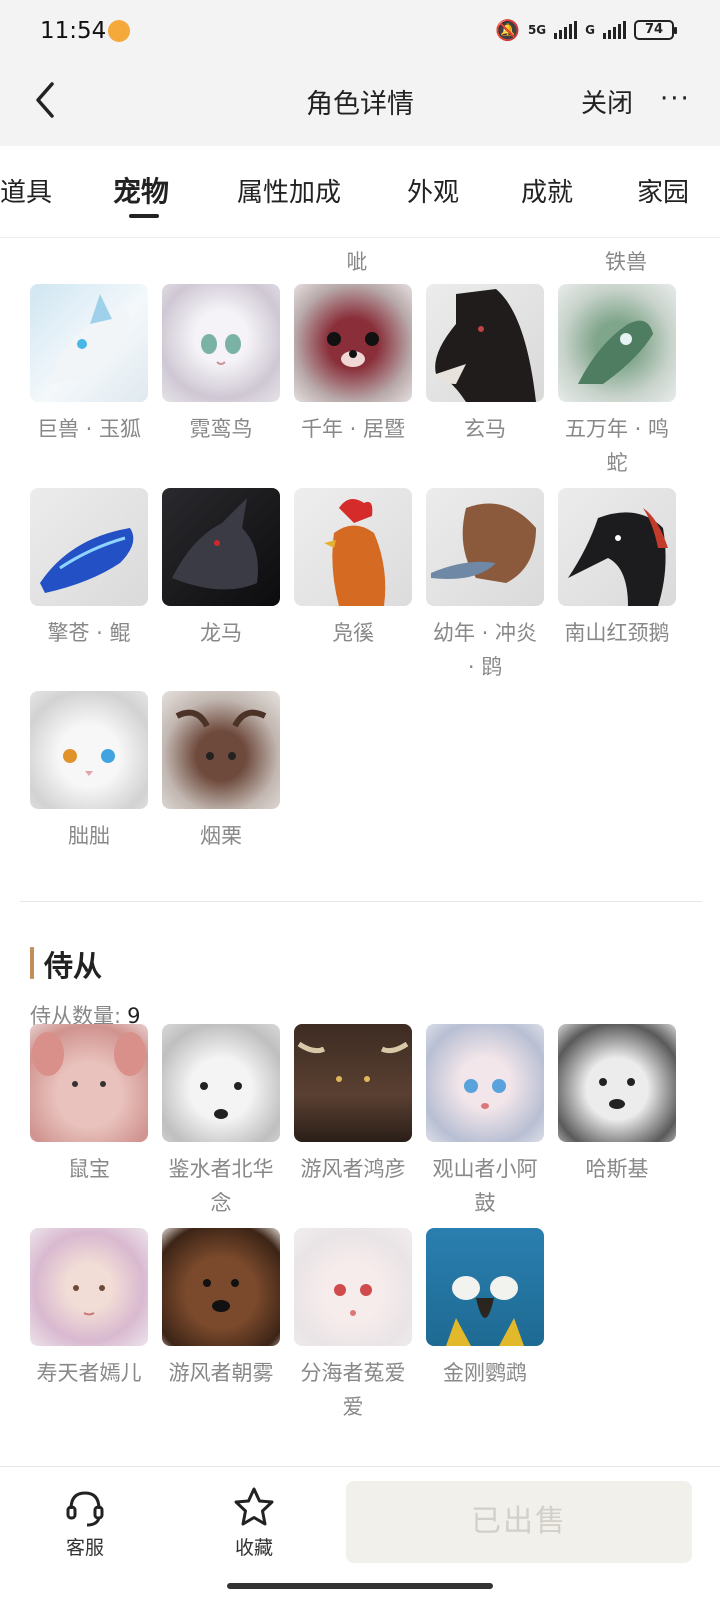 This screenshot has width=720, height=1600. What do you see at coordinates (89, 1373) in the screenshot?
I see `follower-name: 寿天者嫣儿` at bounding box center [89, 1373].